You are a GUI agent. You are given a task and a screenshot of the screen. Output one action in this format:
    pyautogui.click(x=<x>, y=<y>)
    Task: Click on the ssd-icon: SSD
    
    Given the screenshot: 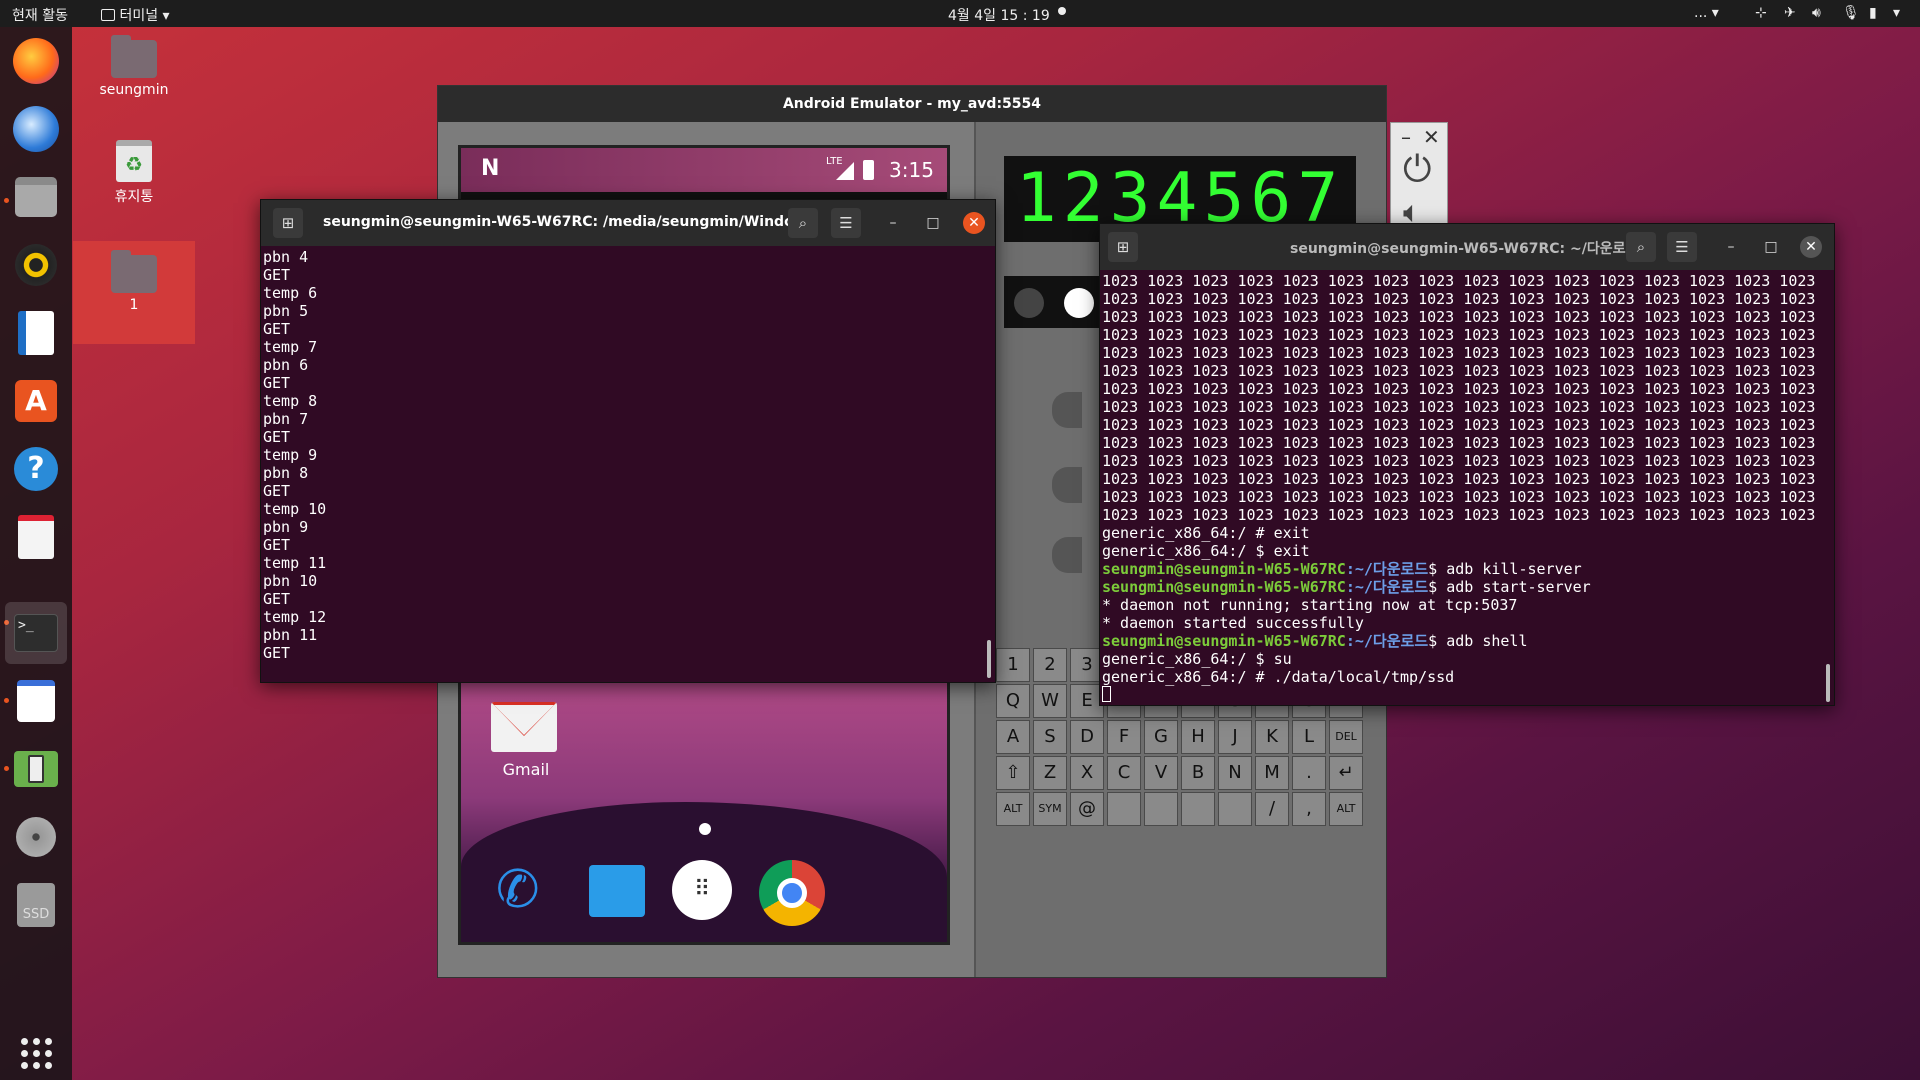 What is the action you would take?
    pyautogui.click(x=36, y=905)
    